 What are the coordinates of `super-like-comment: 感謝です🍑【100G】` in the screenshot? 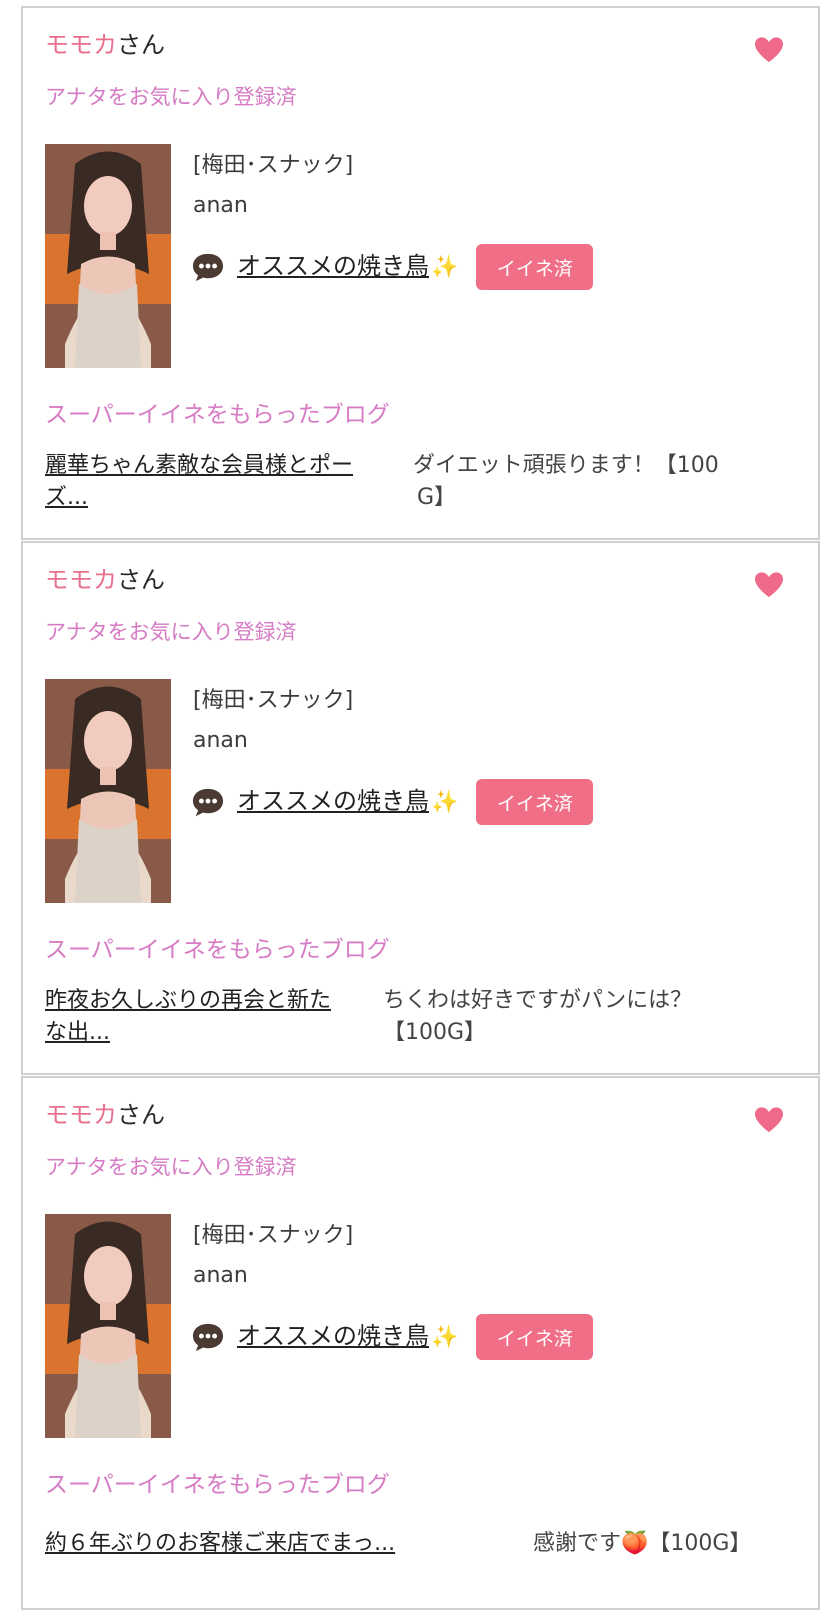 It's located at (642, 1544).